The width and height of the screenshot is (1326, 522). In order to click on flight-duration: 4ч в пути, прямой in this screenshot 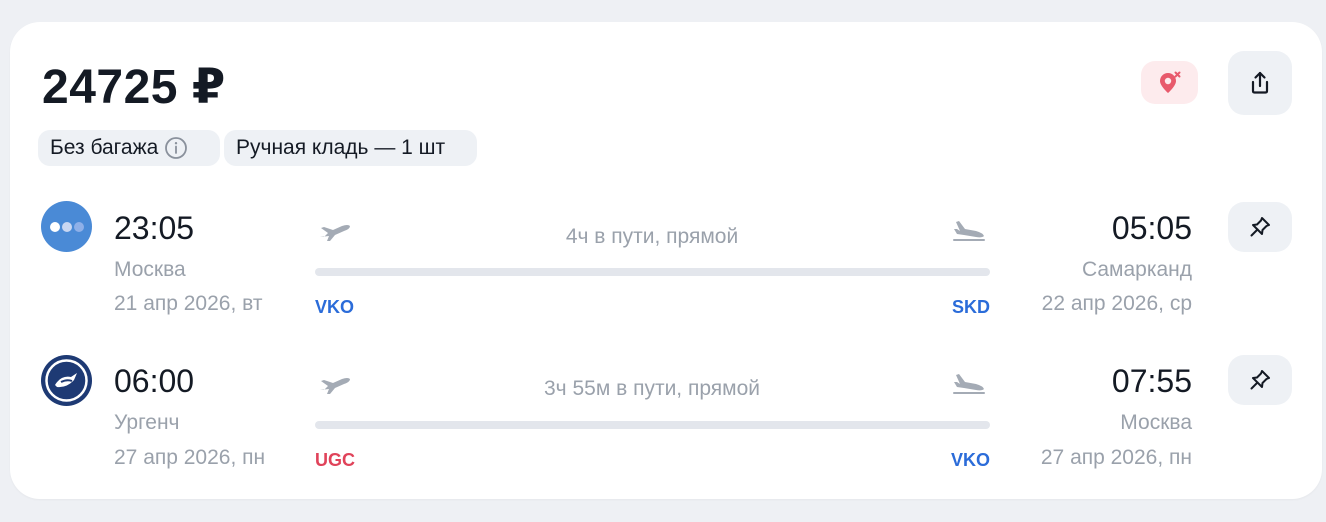, I will do `click(652, 236)`.